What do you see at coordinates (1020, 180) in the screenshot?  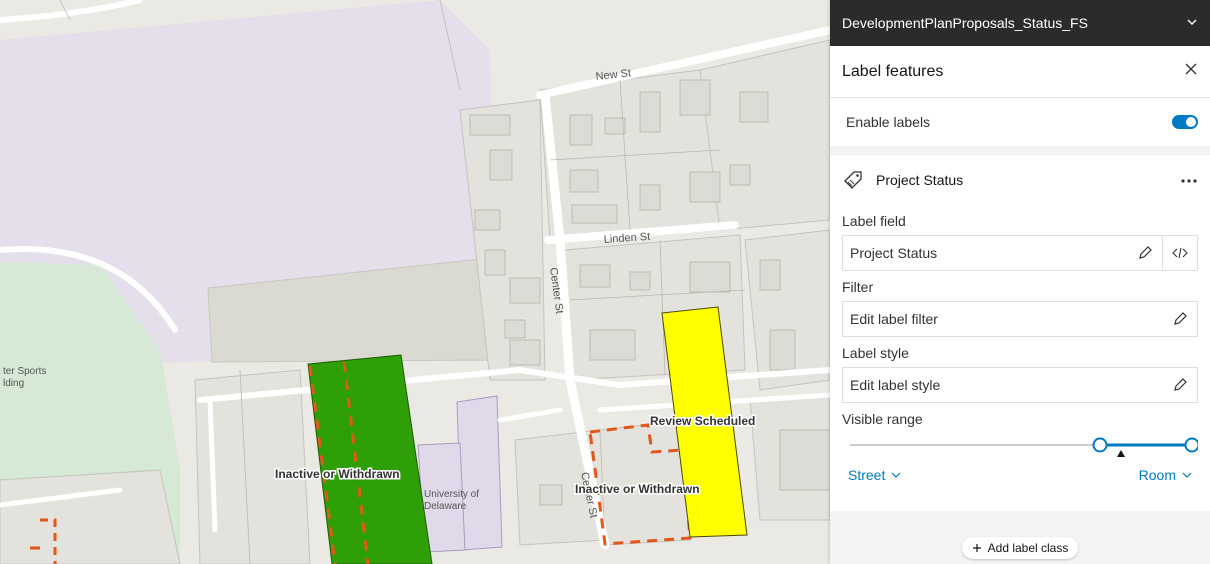 I see `label-class-header: Project Status` at bounding box center [1020, 180].